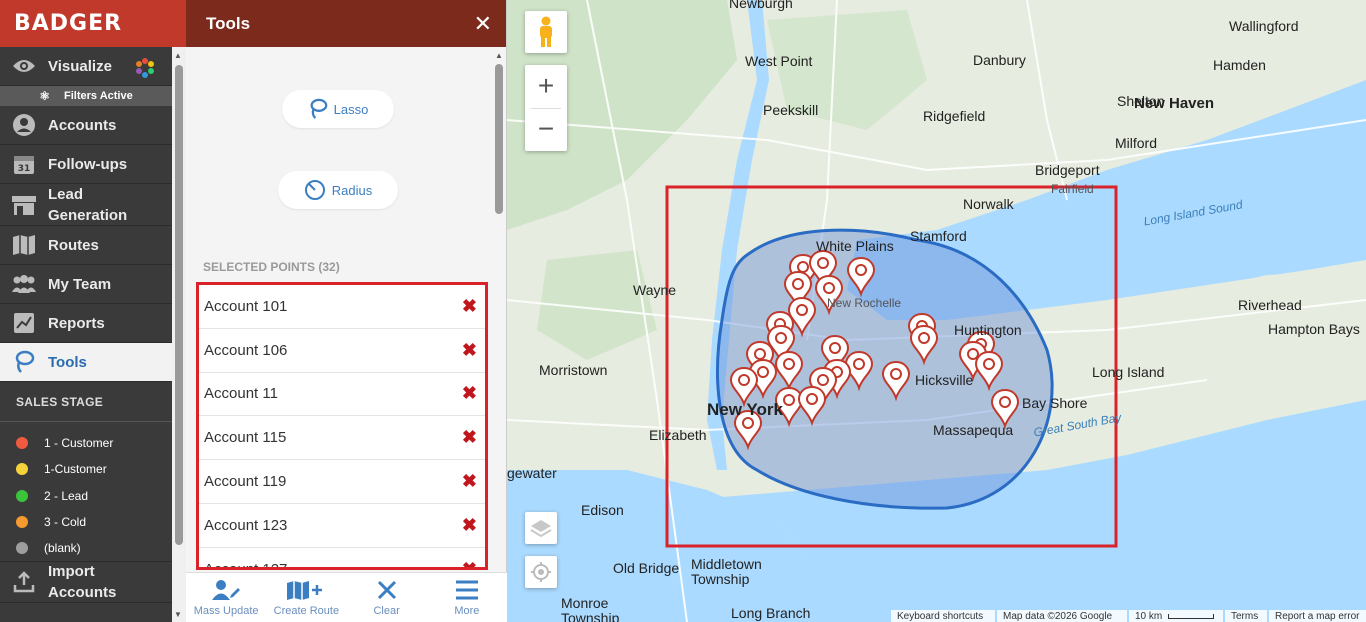  Describe the element at coordinates (855, 246) in the screenshot. I see `map-label: White Plains` at that location.